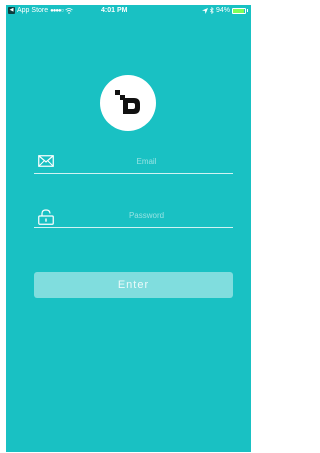 The image size is (320, 453). What do you see at coordinates (32, 10) in the screenshot?
I see `back-app-label: App Store` at bounding box center [32, 10].